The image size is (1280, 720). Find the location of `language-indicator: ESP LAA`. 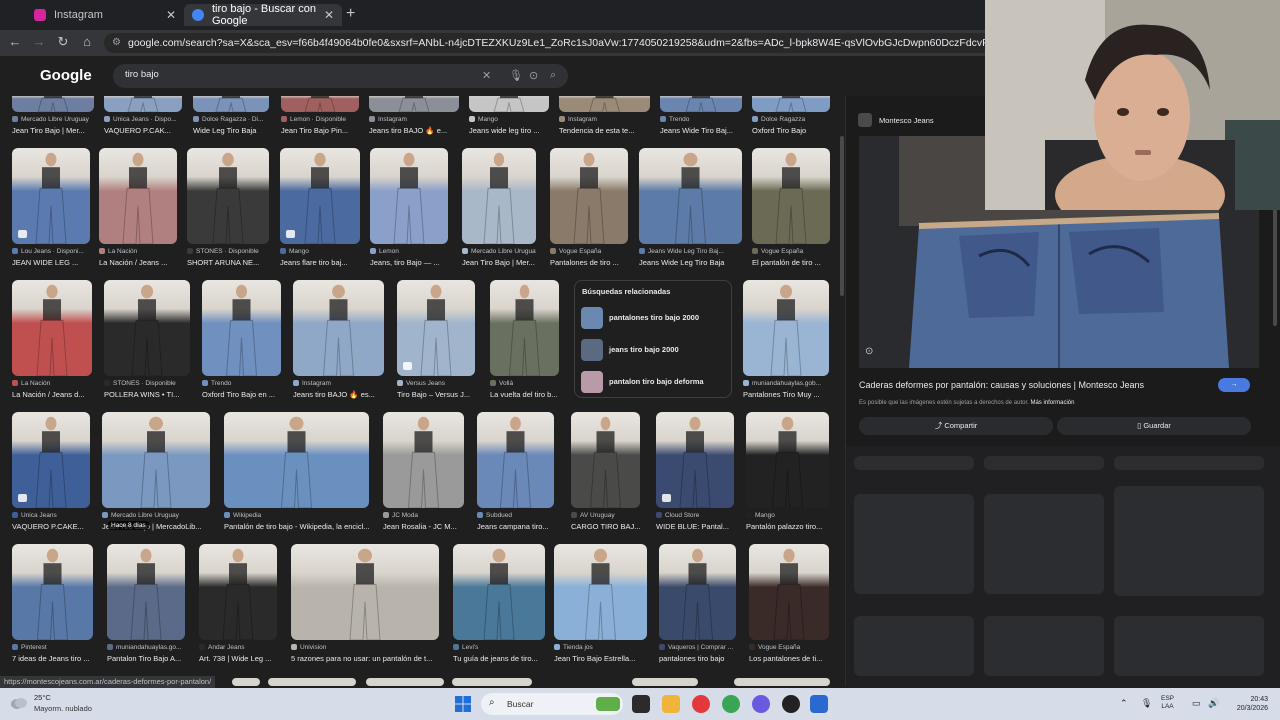

language-indicator: ESP LAA is located at coordinates (1167, 703).